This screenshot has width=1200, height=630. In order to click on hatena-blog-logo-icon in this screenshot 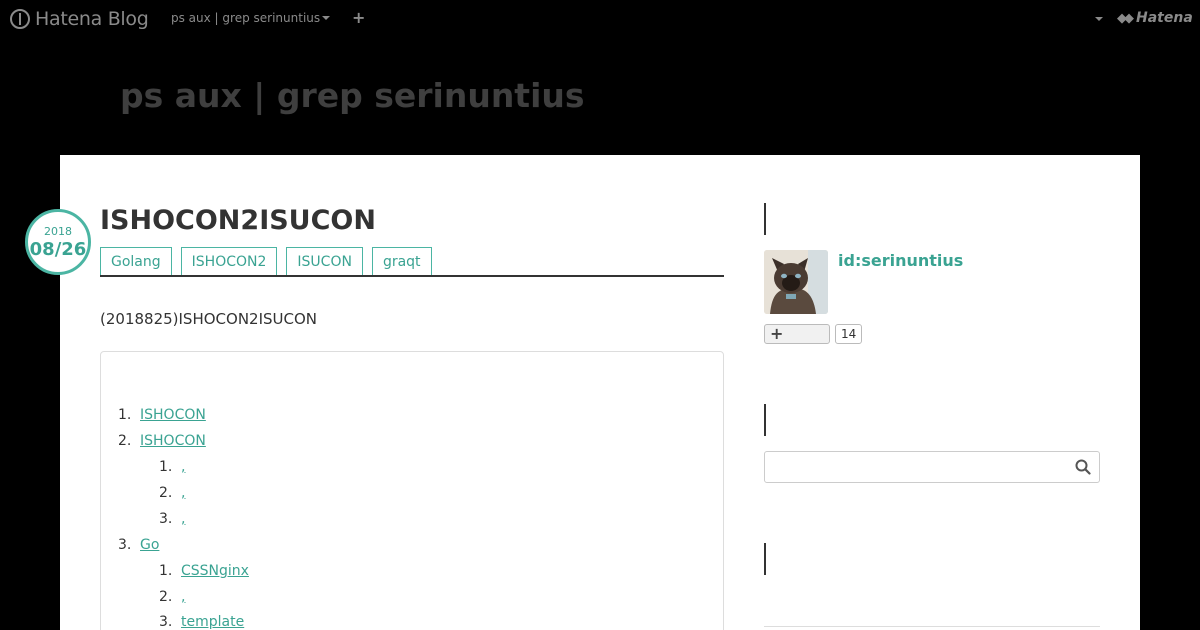, I will do `click(20, 19)`.